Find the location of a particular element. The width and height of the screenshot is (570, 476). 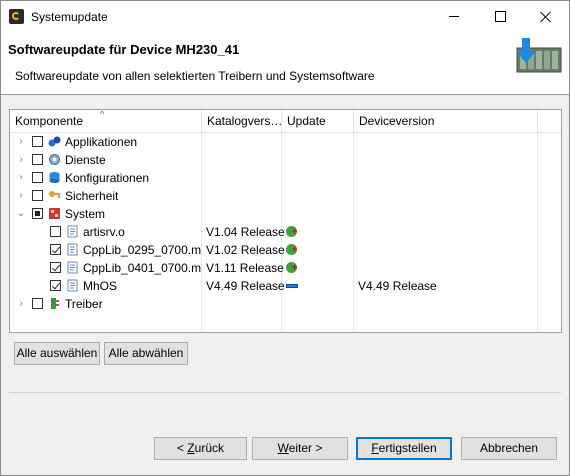

app-logo-icon is located at coordinates (16, 16).